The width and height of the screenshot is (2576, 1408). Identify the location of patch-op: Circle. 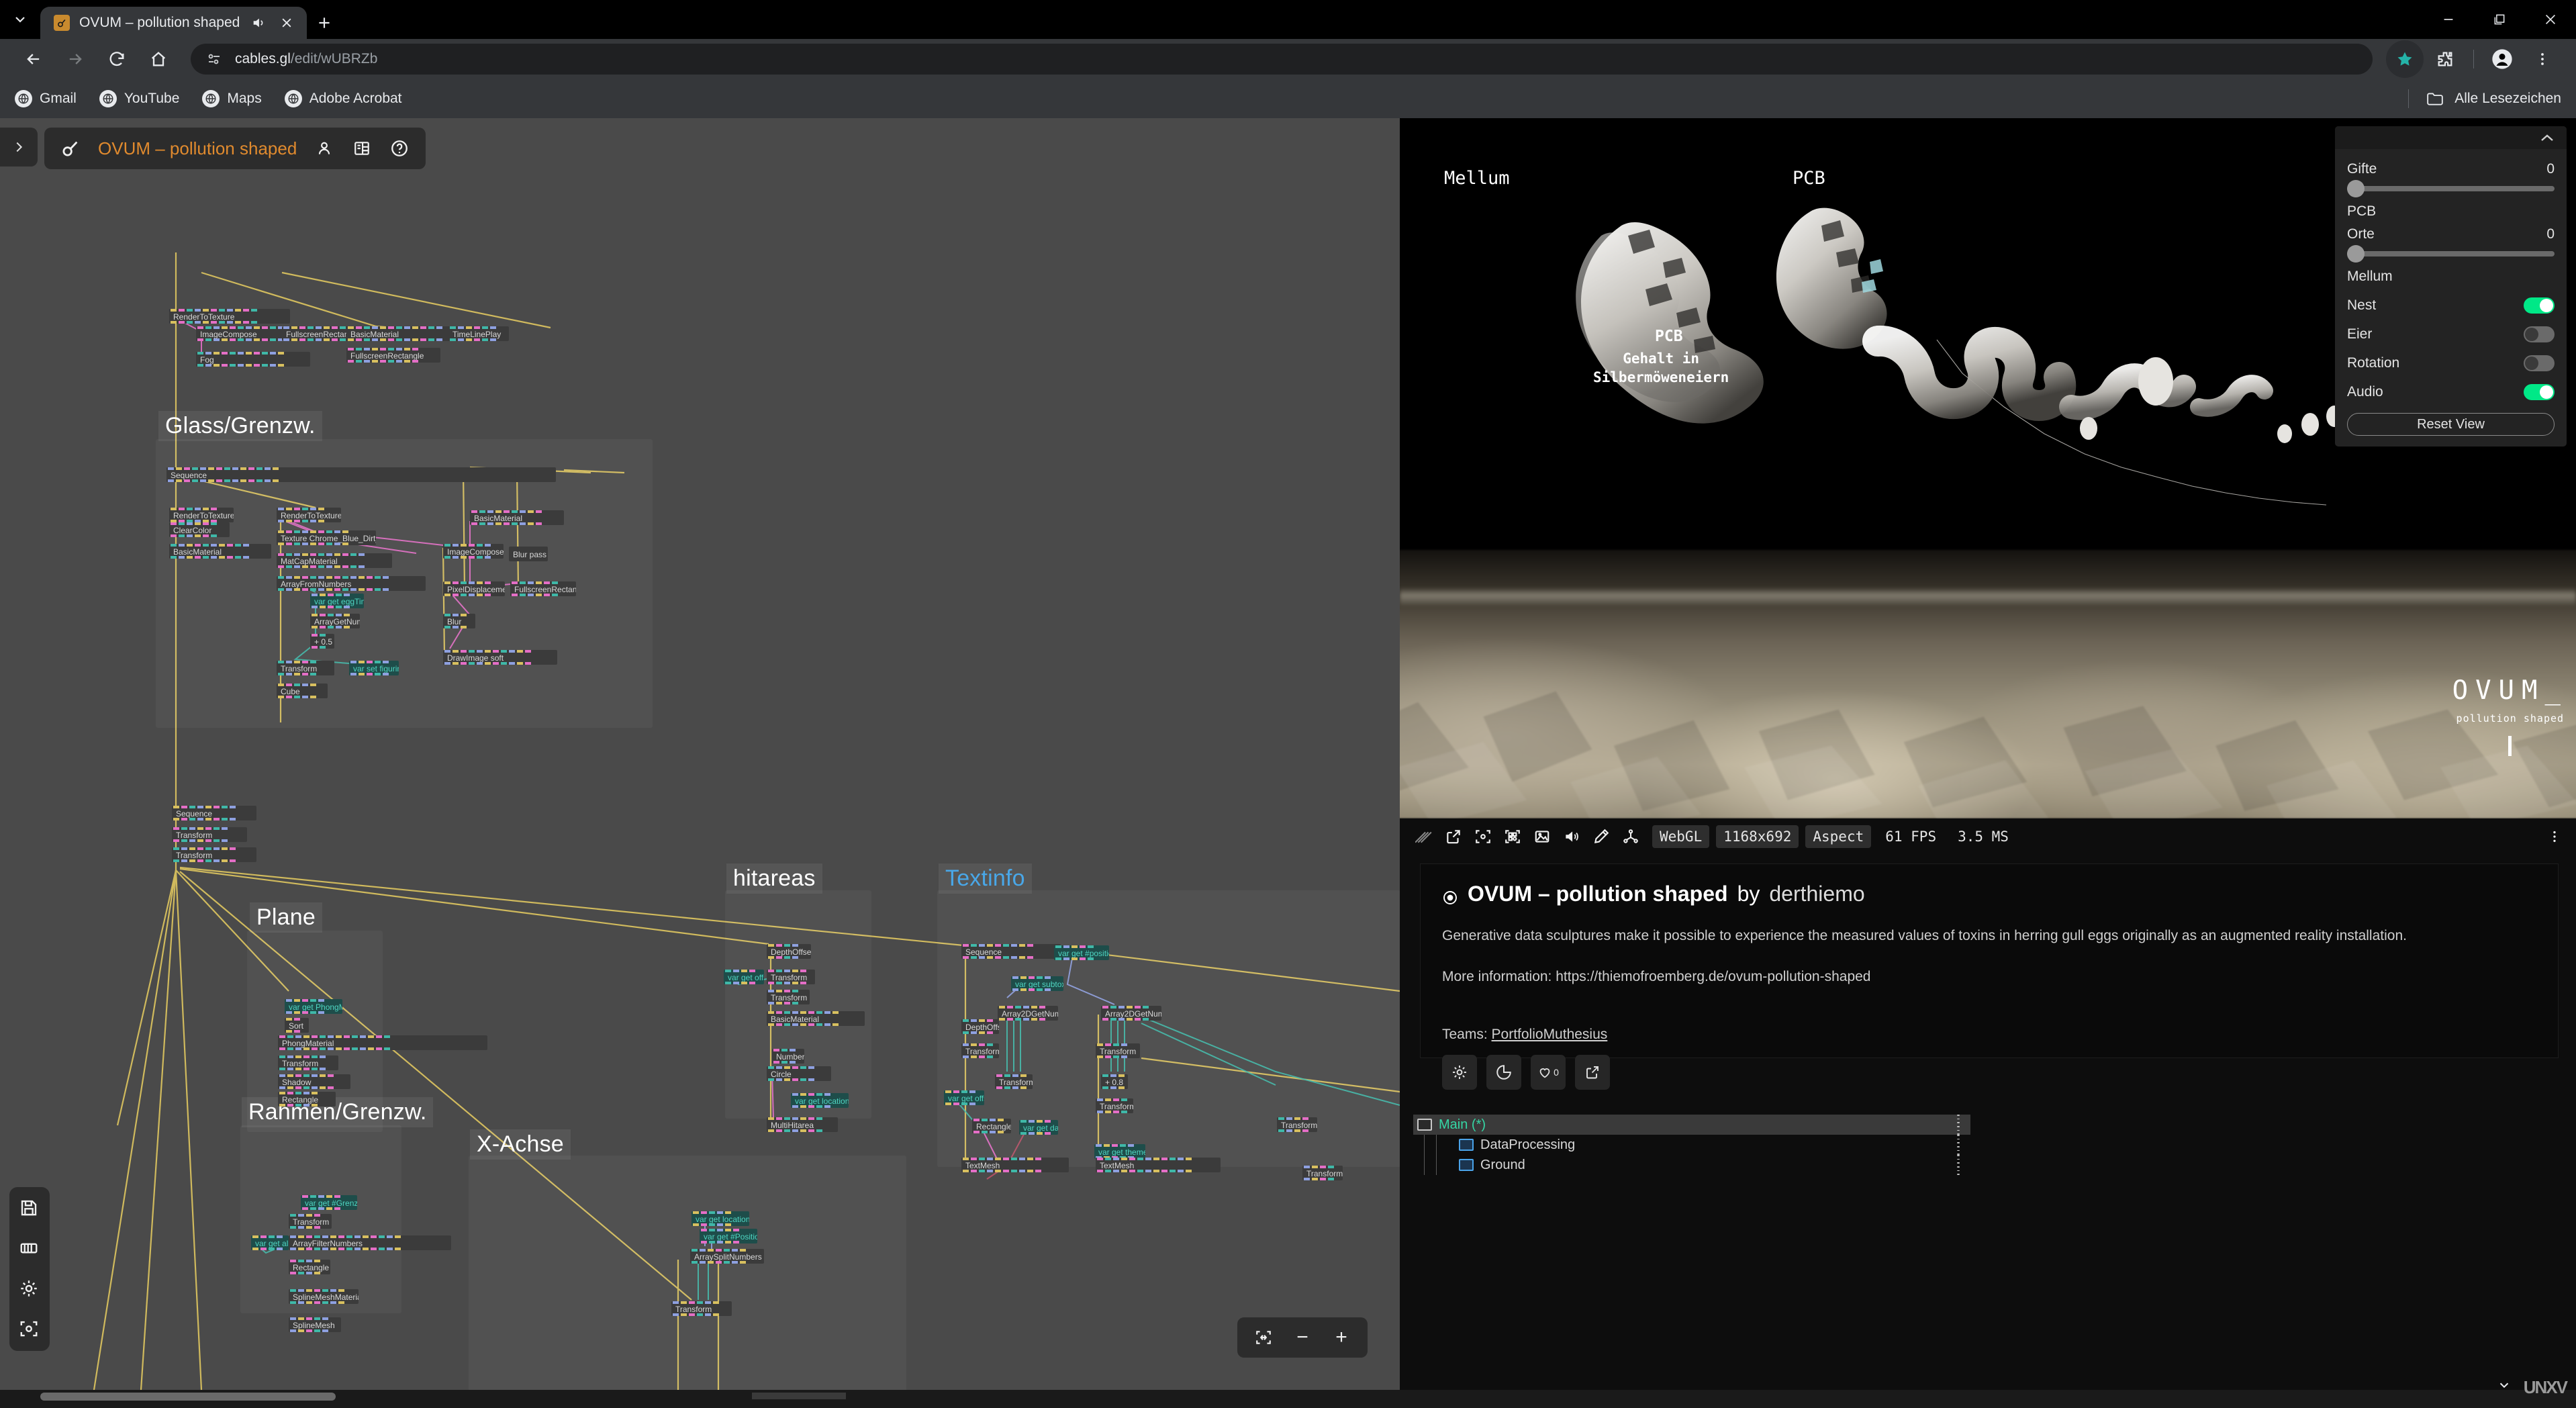
(799, 1073).